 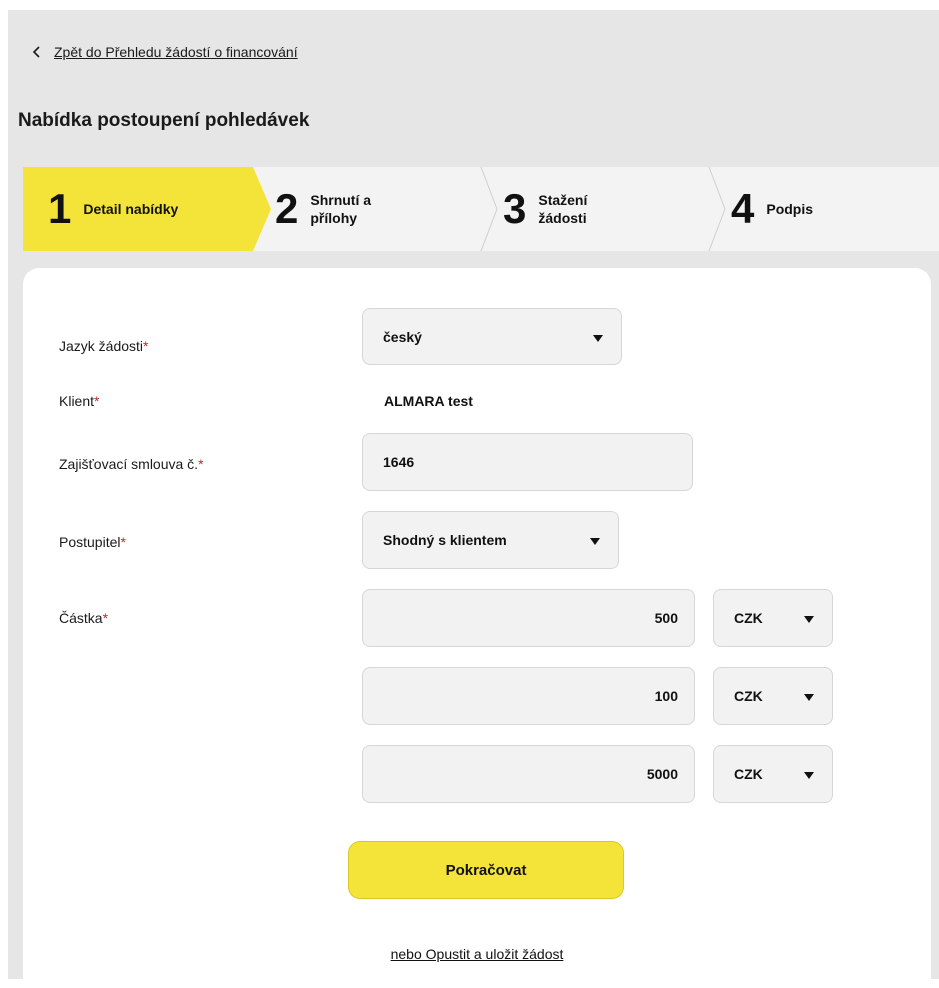 I want to click on step-1-number: 1, so click(x=60, y=208).